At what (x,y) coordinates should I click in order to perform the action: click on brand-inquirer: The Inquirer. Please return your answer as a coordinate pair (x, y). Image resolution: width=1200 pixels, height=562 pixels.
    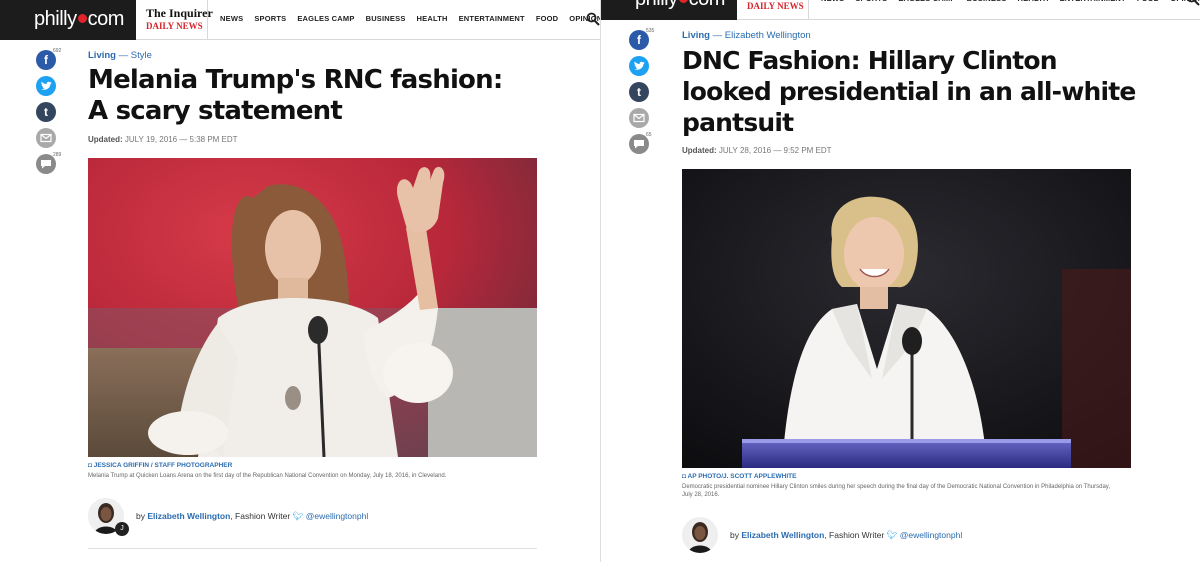
    Looking at the image, I should click on (179, 13).